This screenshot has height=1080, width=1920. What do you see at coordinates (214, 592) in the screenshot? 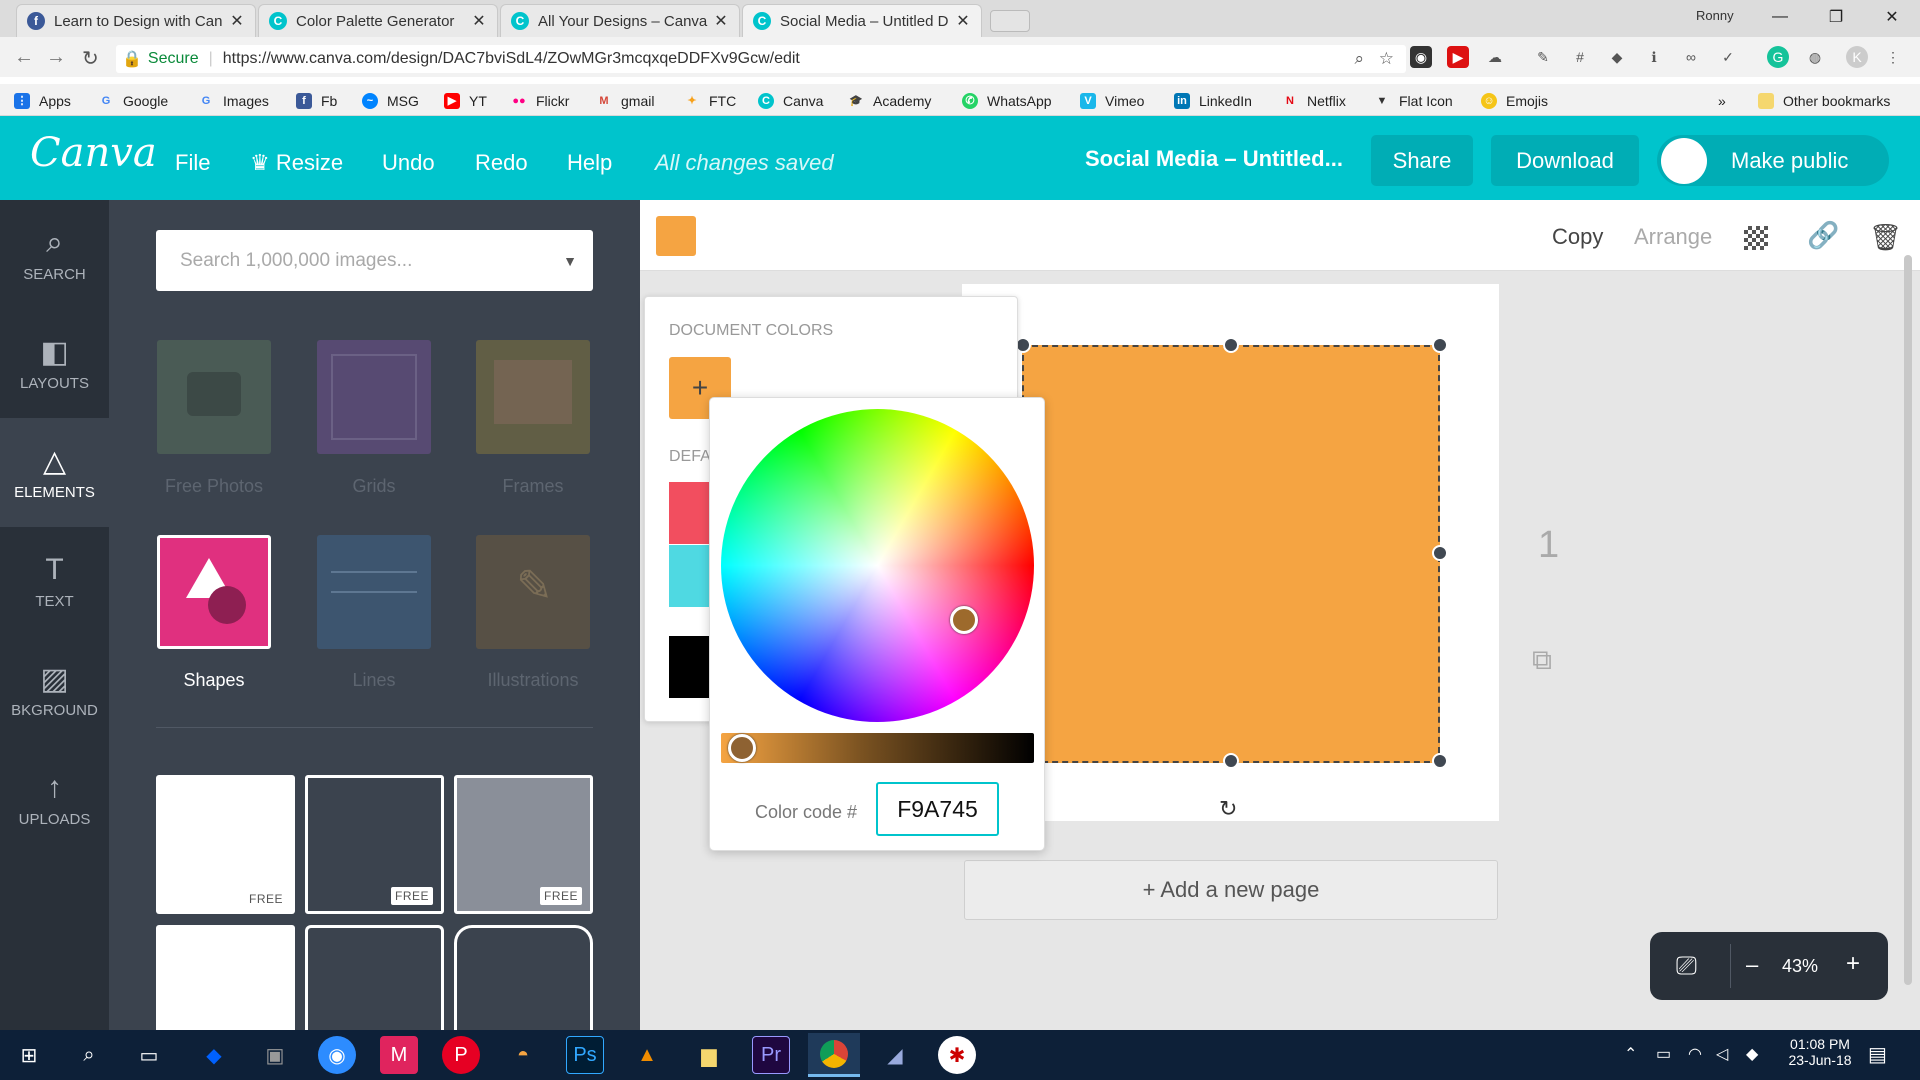
I see `shapes-tile` at bounding box center [214, 592].